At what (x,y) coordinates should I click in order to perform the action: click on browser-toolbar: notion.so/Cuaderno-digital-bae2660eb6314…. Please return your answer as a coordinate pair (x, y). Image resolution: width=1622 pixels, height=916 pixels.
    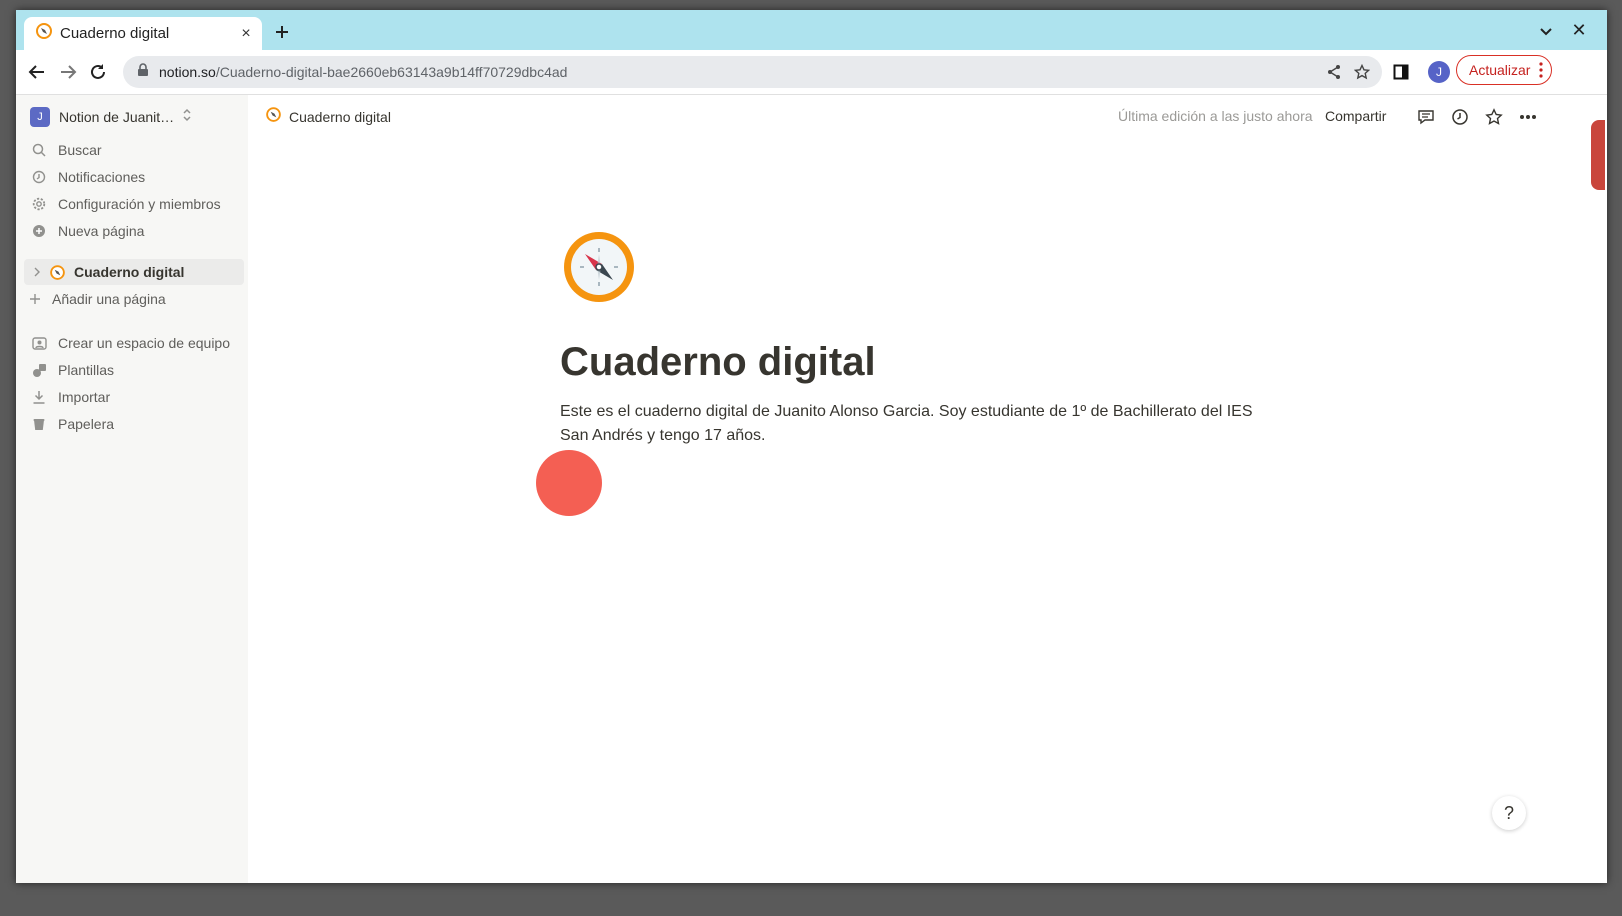
    Looking at the image, I should click on (811, 72).